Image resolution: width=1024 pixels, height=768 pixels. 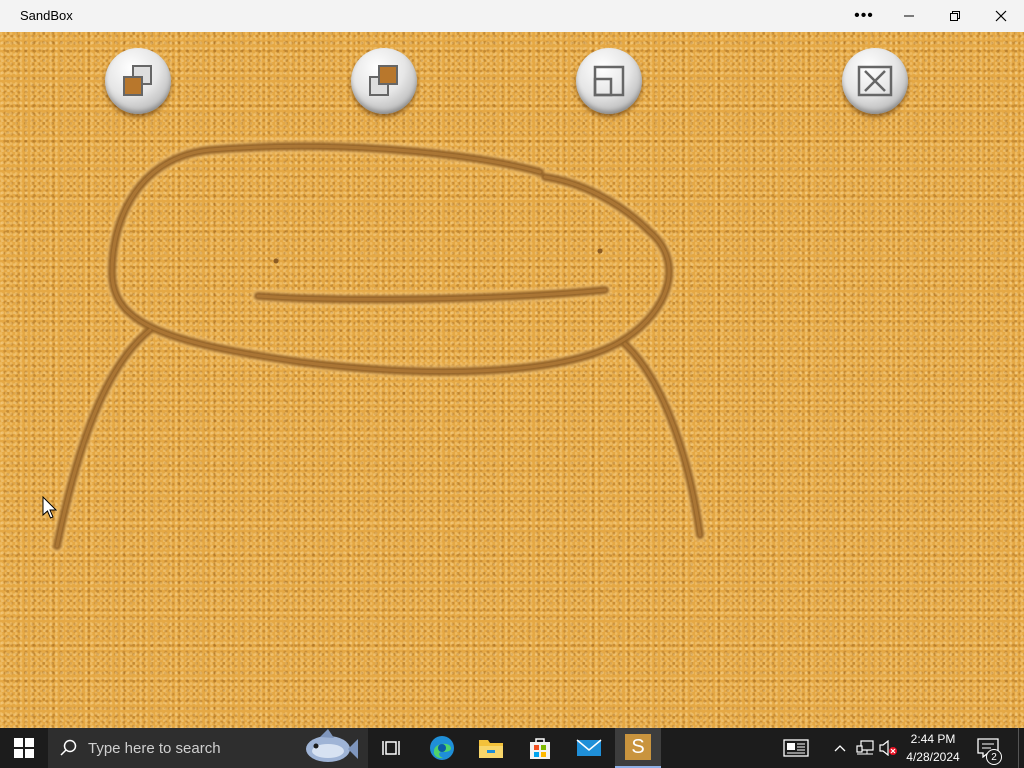 I want to click on more-options-button: •••, so click(x=864, y=16).